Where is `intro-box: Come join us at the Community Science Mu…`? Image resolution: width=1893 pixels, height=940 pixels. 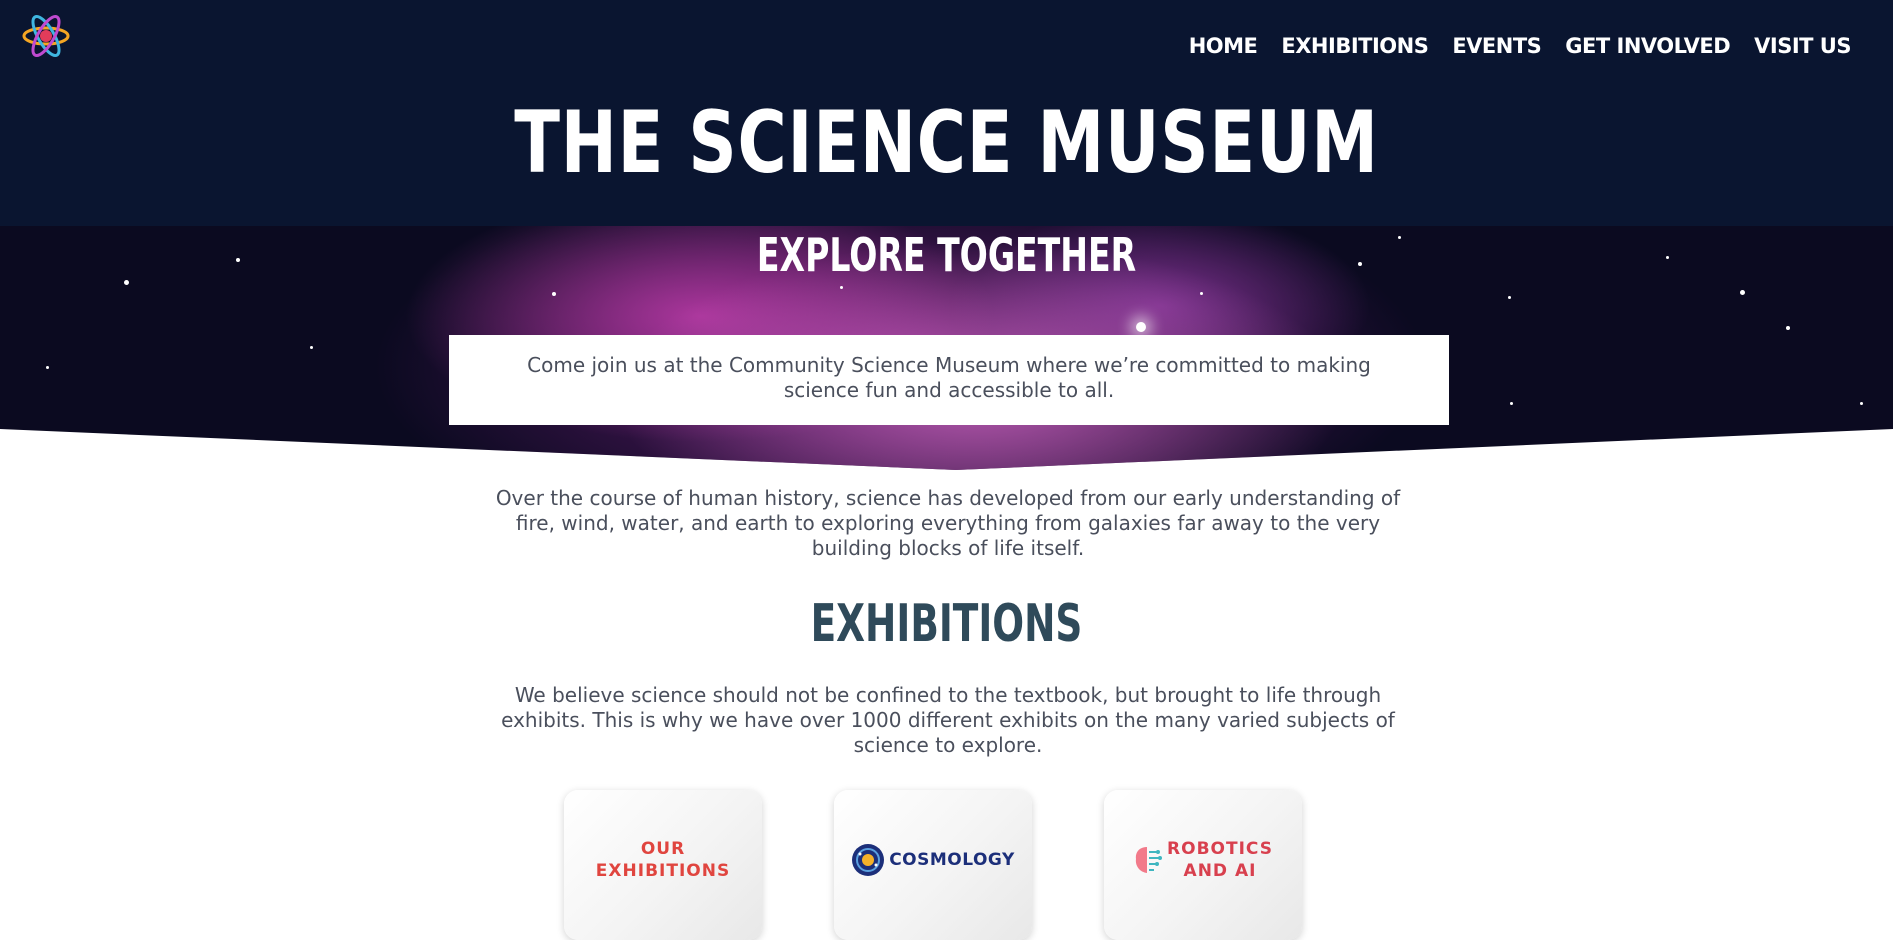 intro-box: Come join us at the Community Science Mu… is located at coordinates (949, 380).